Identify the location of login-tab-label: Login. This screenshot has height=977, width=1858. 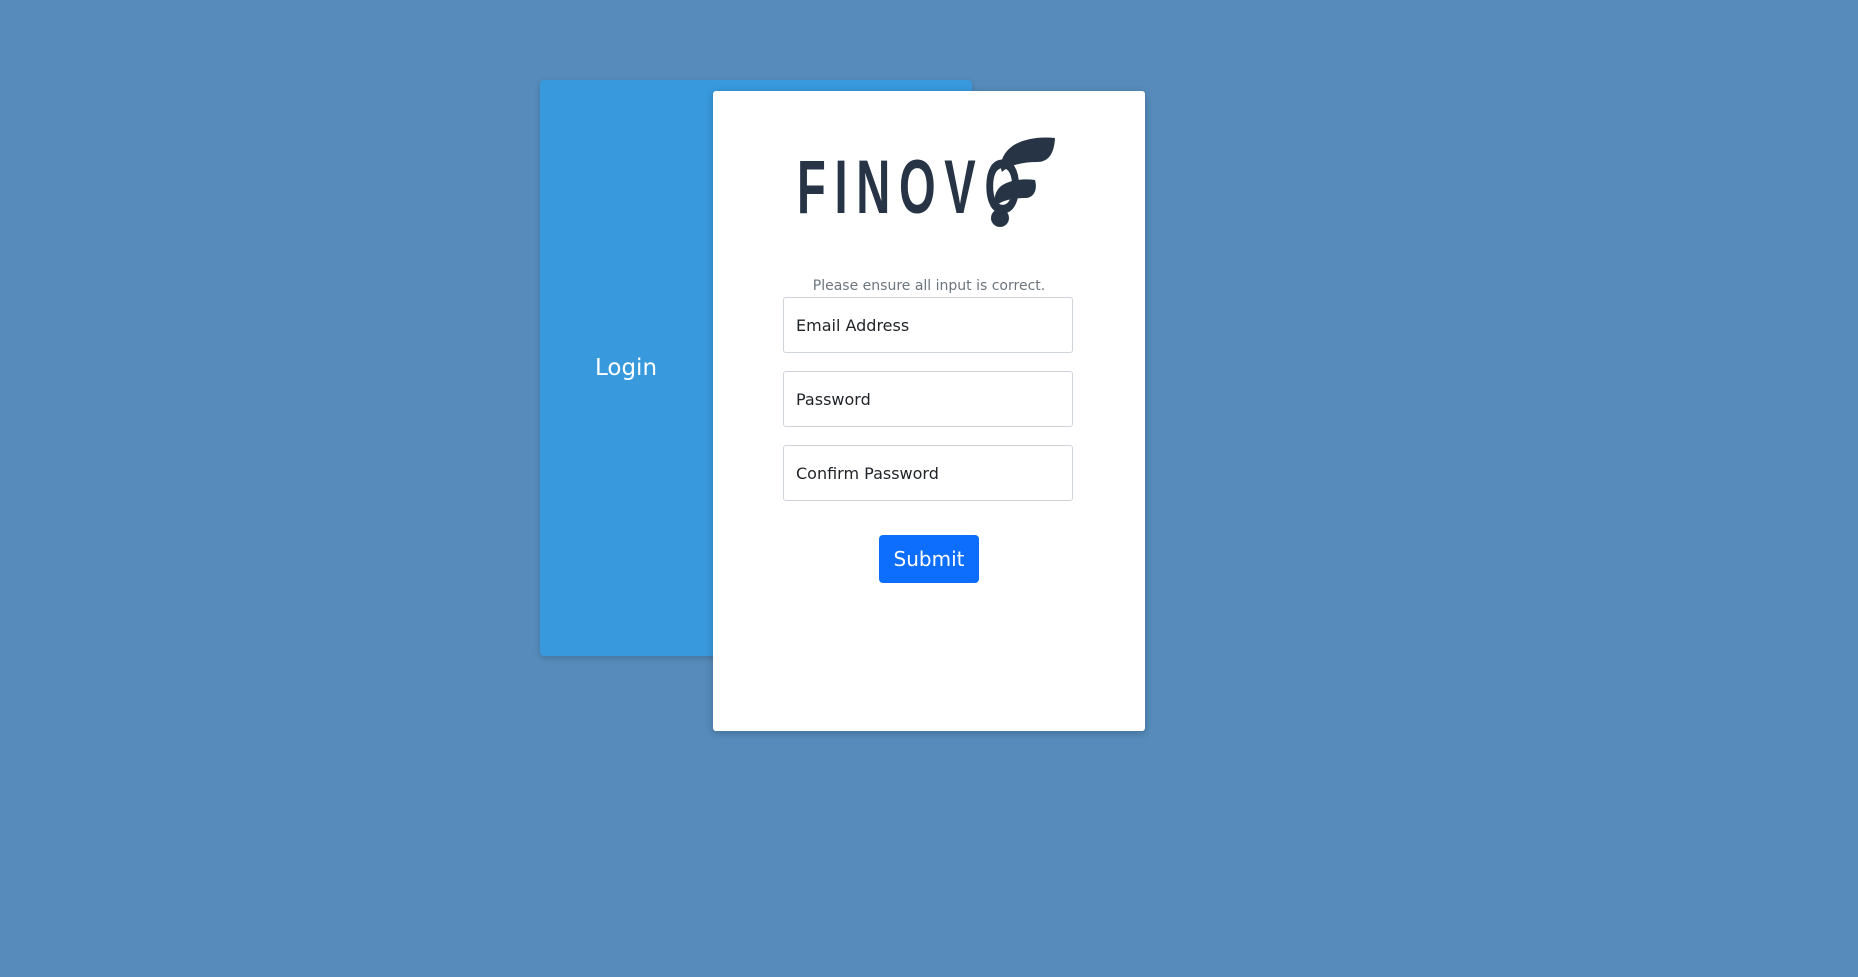
(626, 368).